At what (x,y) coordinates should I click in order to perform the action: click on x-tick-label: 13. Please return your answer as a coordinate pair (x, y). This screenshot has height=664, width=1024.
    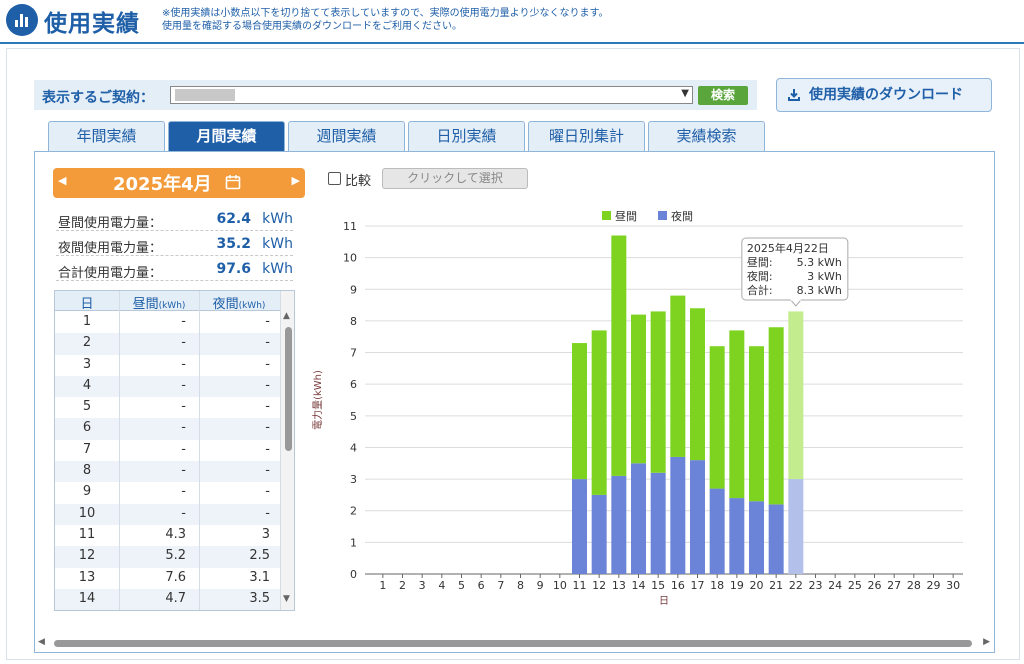
    Looking at the image, I should click on (619, 585).